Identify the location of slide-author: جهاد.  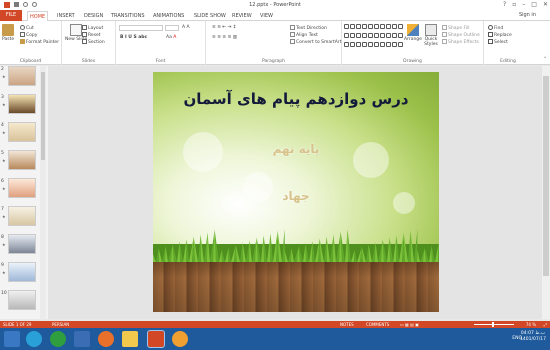
(296, 196).